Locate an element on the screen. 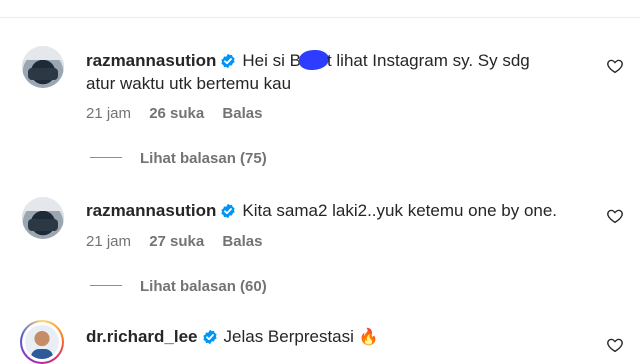 The image size is (640, 364). comment-meta: 21 jam 26 suka Balas is located at coordinates (181, 113).